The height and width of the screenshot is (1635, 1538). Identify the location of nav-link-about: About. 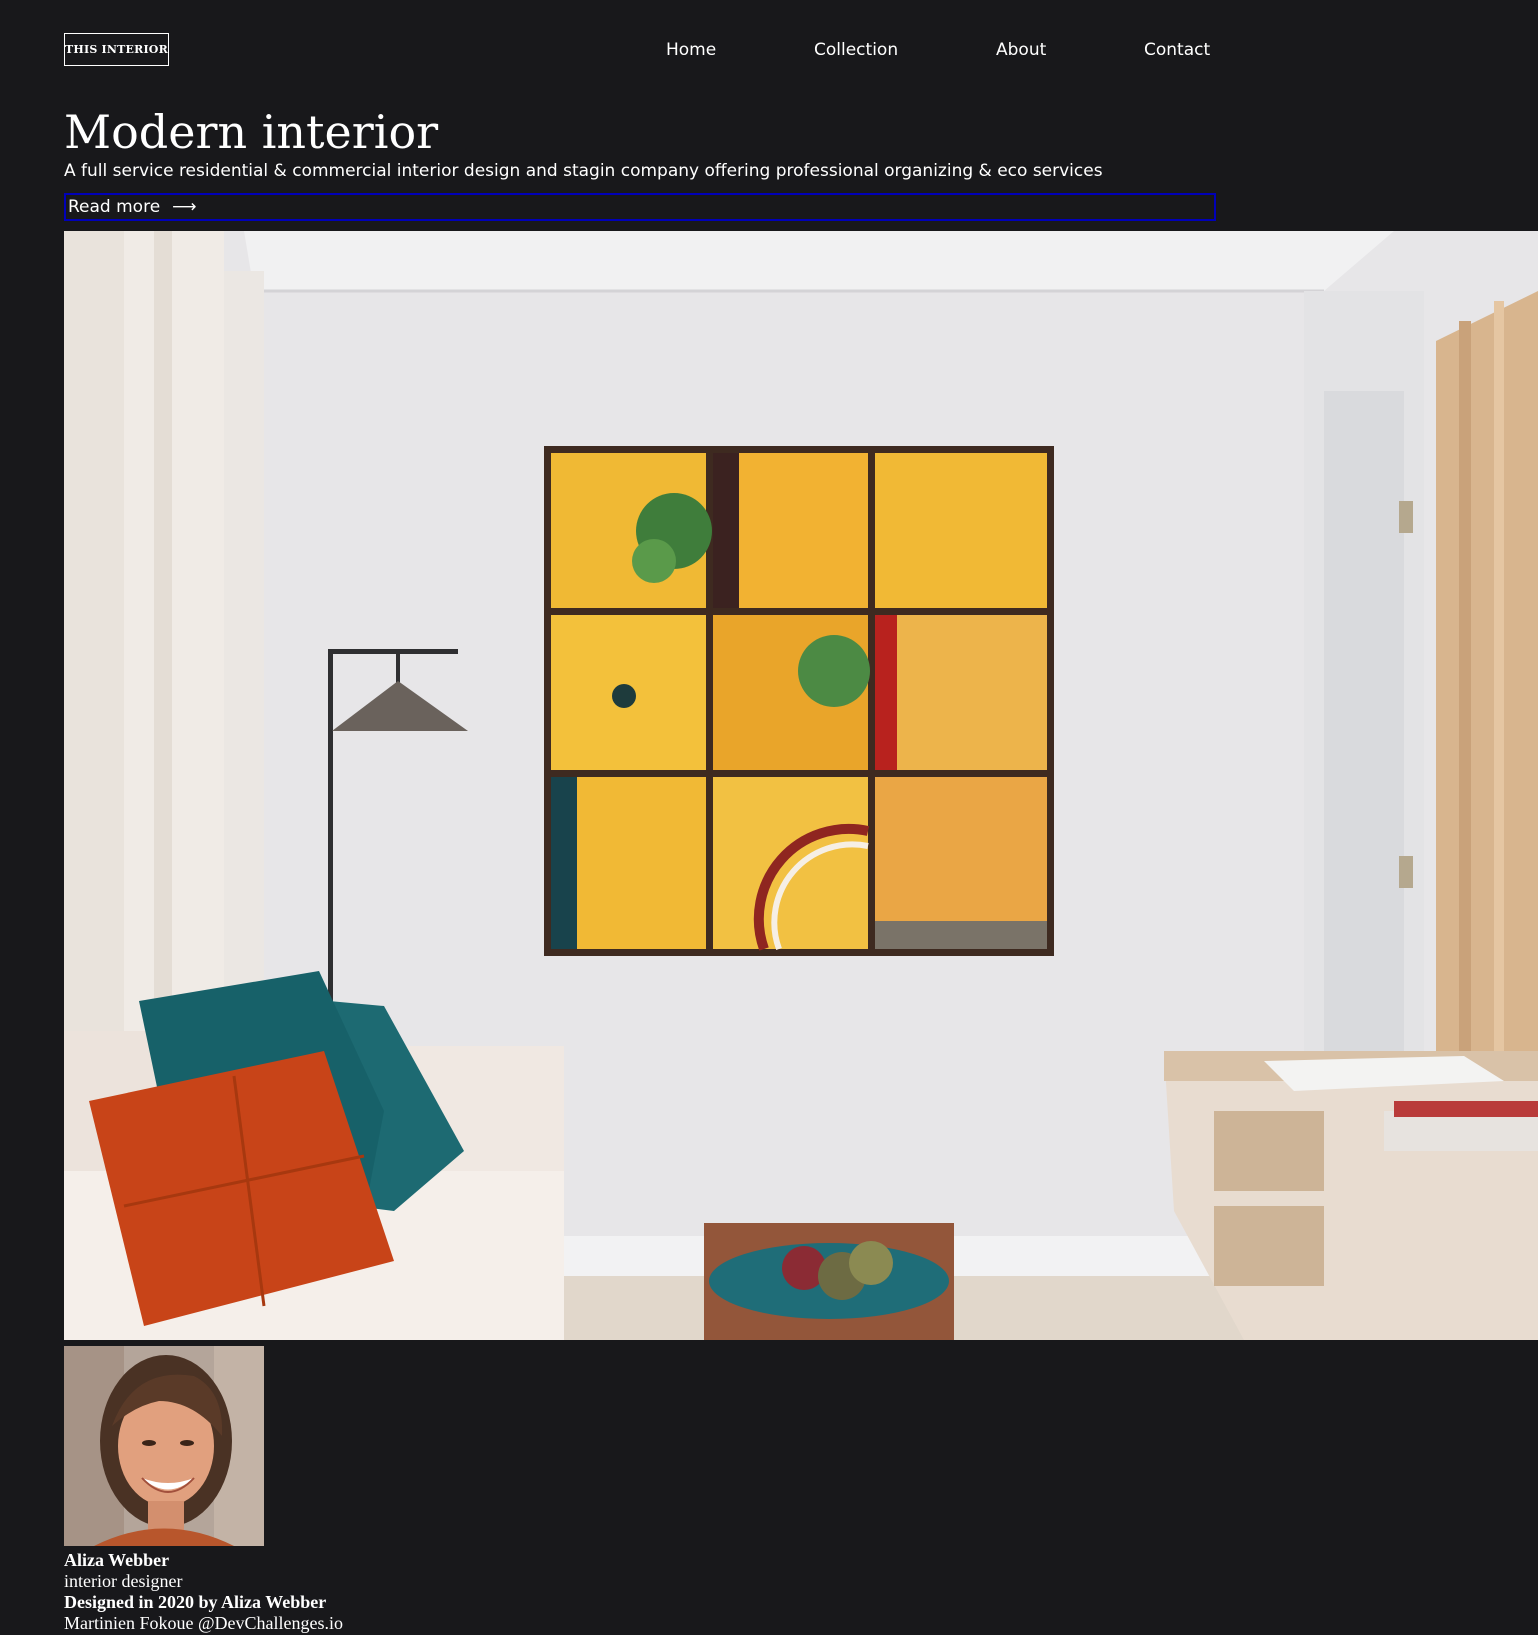
(1021, 50).